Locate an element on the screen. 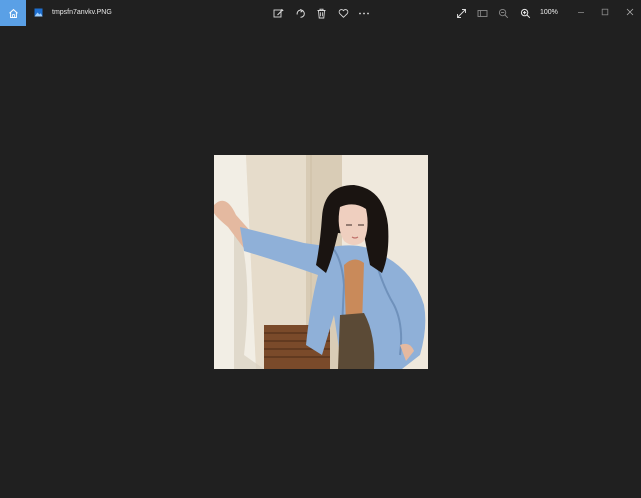 The height and width of the screenshot is (498, 641). favorite-icon is located at coordinates (343, 13).